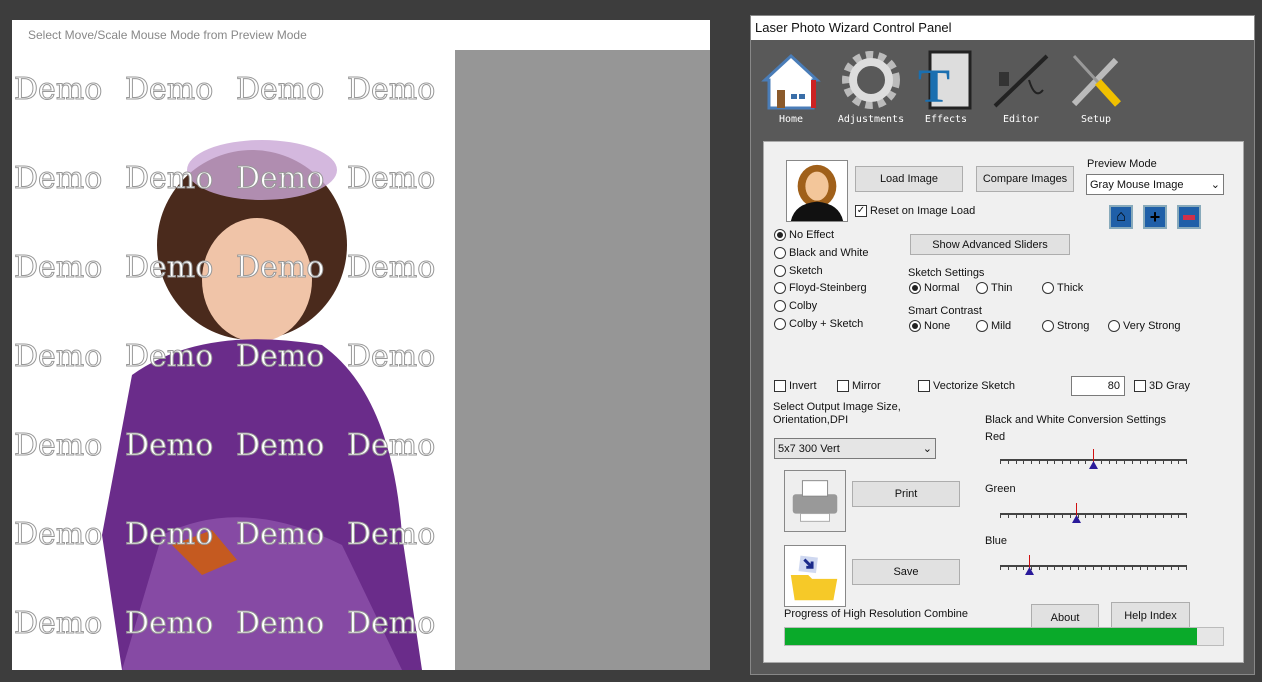  I want to click on radio-mild: Mild, so click(993, 326).